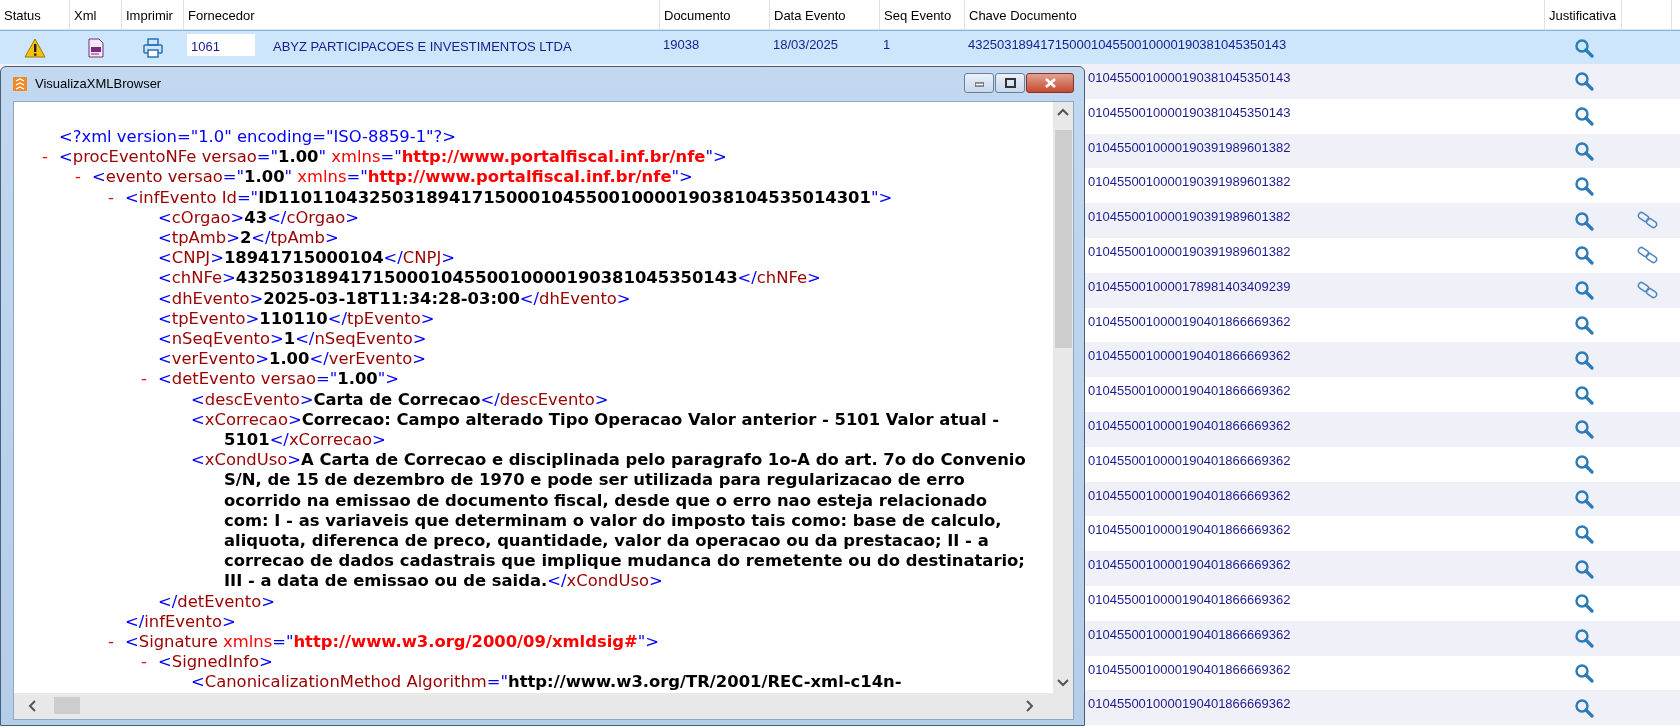  What do you see at coordinates (96, 14) in the screenshot?
I see `column-header: Xml` at bounding box center [96, 14].